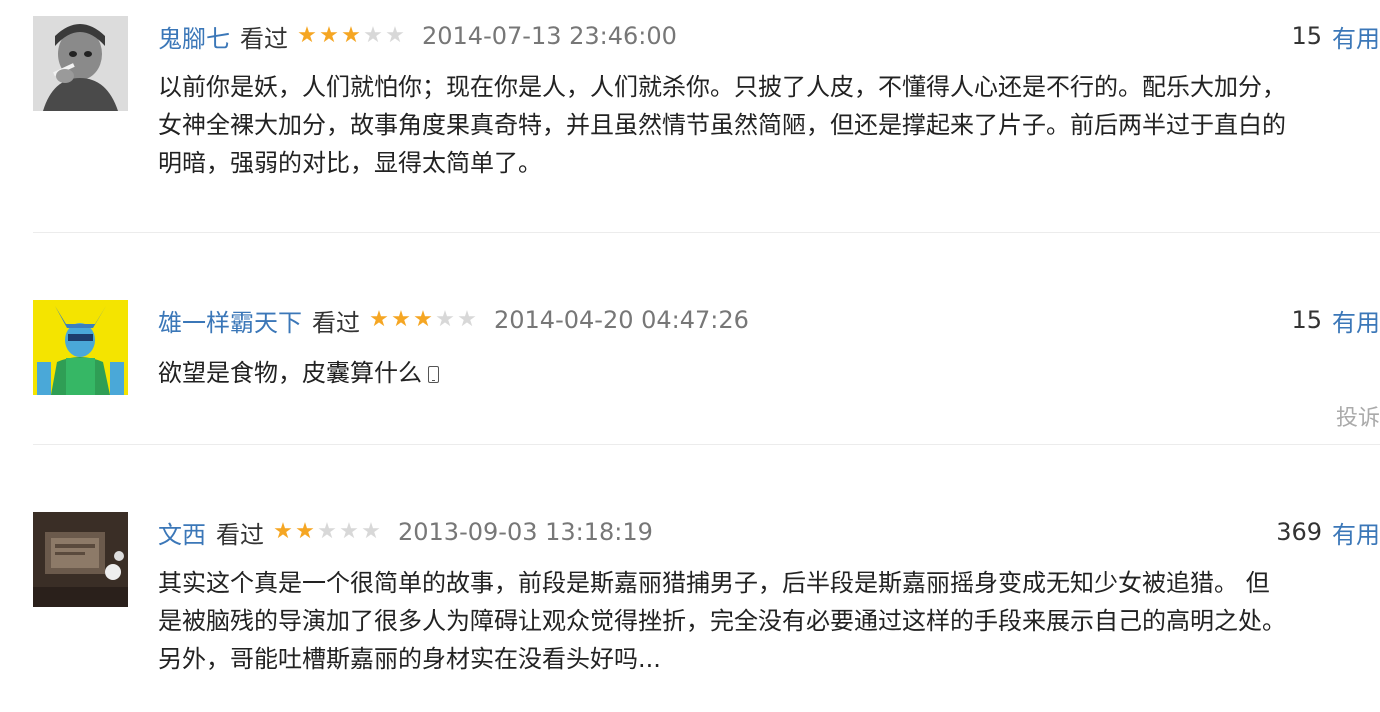 The width and height of the screenshot is (1380, 712). Describe the element at coordinates (433, 374) in the screenshot. I see `mobile-phone-icon` at that location.